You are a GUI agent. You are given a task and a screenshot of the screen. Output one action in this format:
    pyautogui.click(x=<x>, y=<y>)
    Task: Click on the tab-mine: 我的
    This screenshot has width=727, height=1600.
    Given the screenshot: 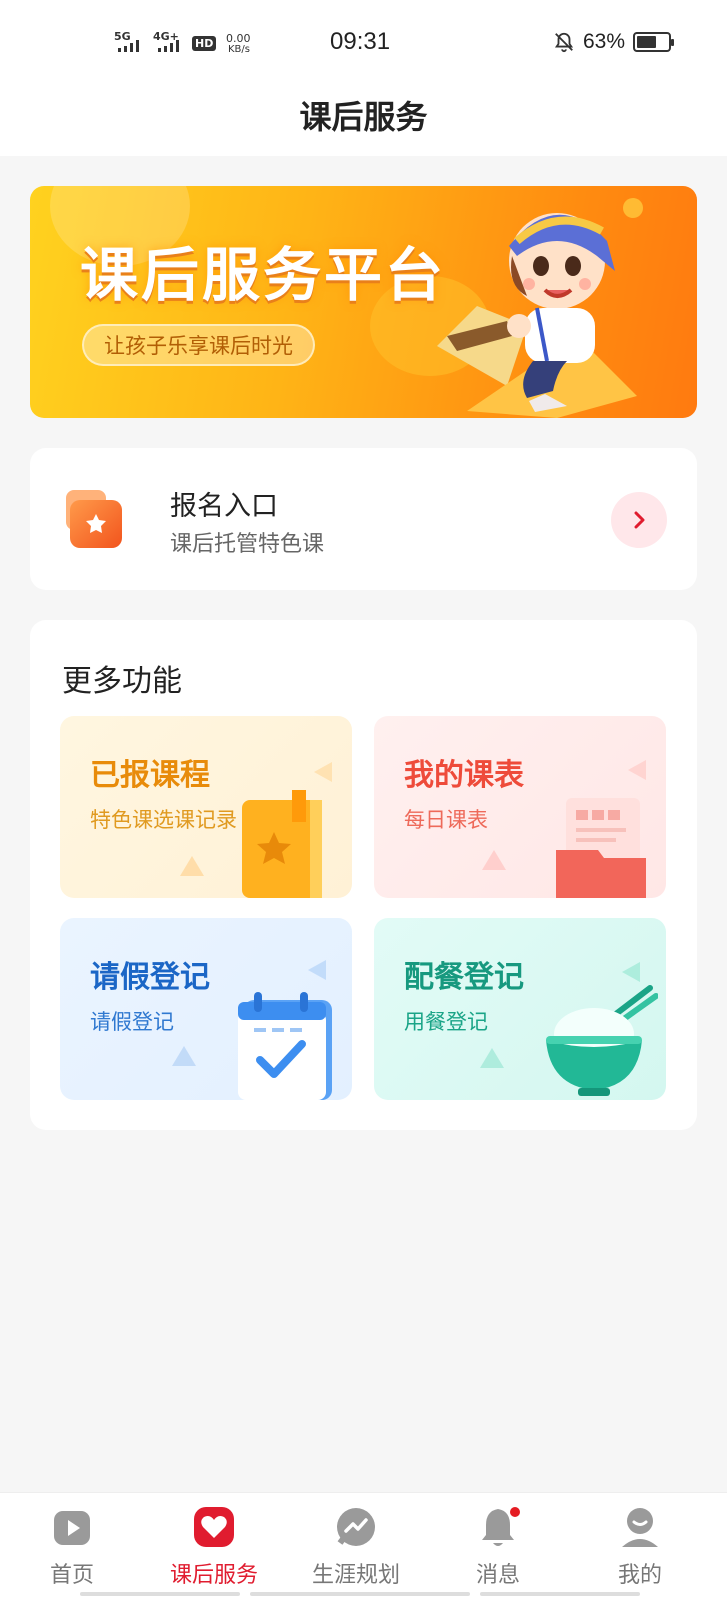 What is the action you would take?
    pyautogui.click(x=640, y=1547)
    